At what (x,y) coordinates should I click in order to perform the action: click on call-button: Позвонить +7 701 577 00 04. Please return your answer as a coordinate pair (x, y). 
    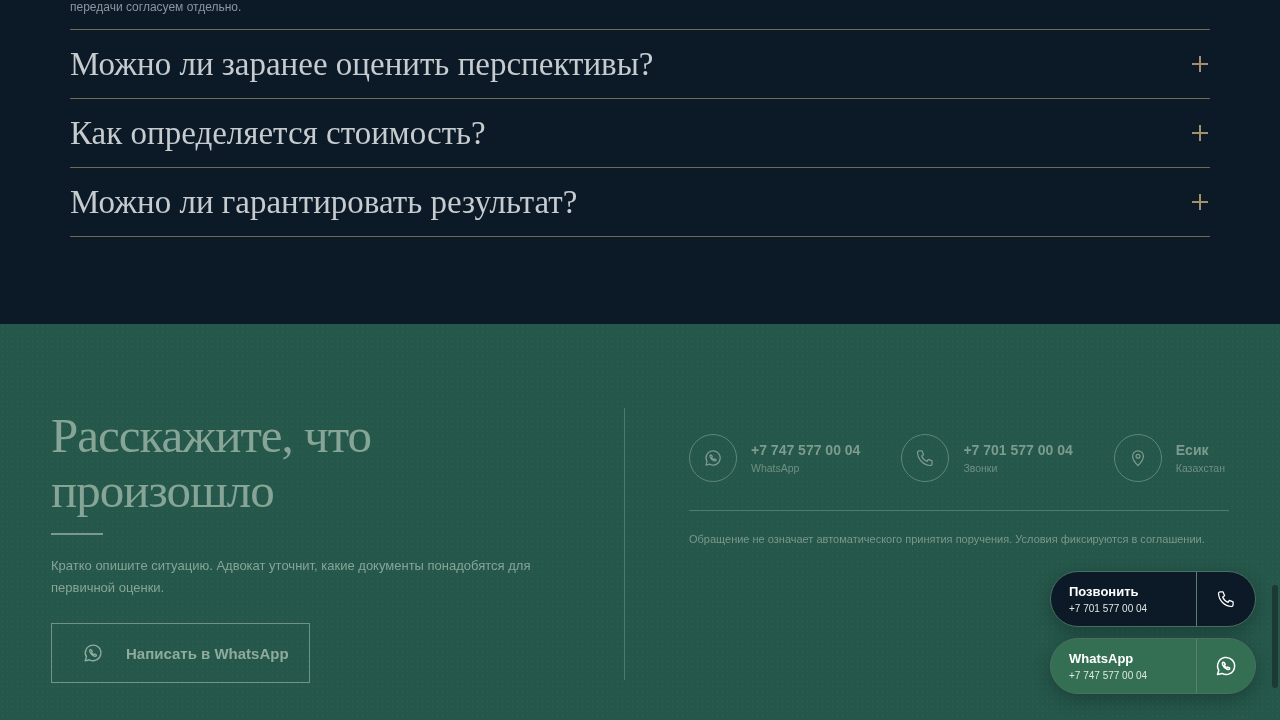
    Looking at the image, I should click on (1153, 599).